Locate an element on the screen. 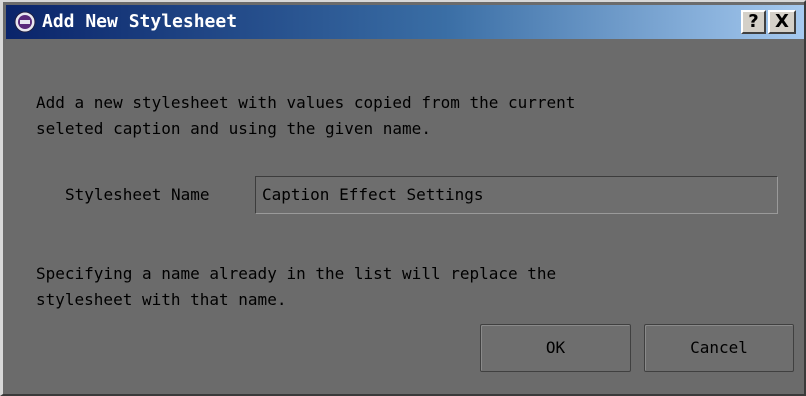 The width and height of the screenshot is (806, 396). title-bar: Add New Stylesheet ? X is located at coordinates (405, 22).